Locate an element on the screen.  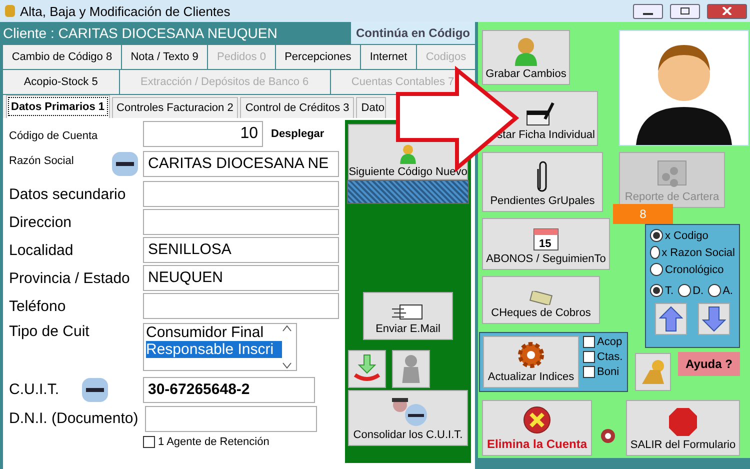
radio-option: x Razon Social is located at coordinates (692, 252).